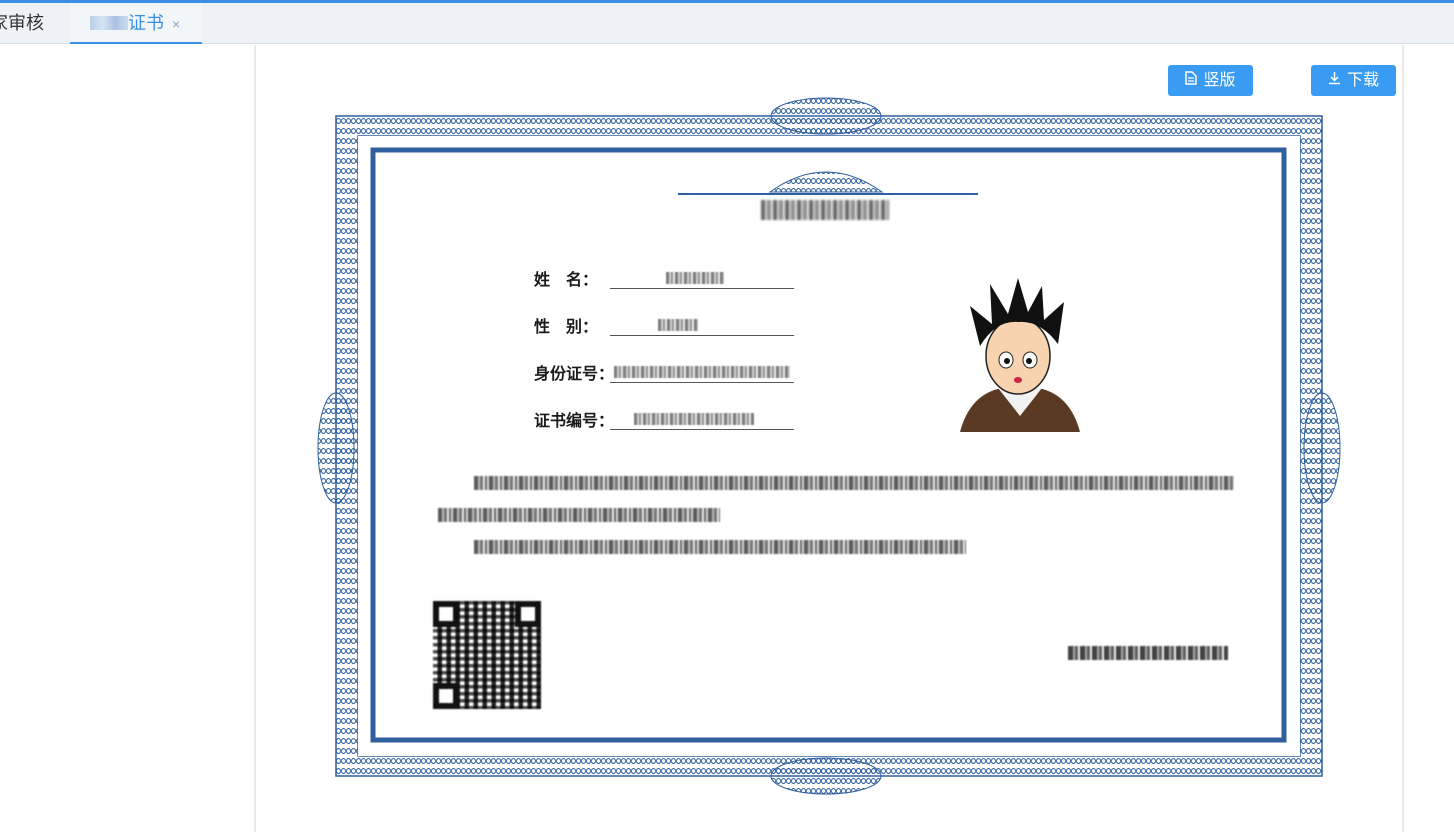  Describe the element at coordinates (702, 418) in the screenshot. I see `certificate-number-value` at that location.